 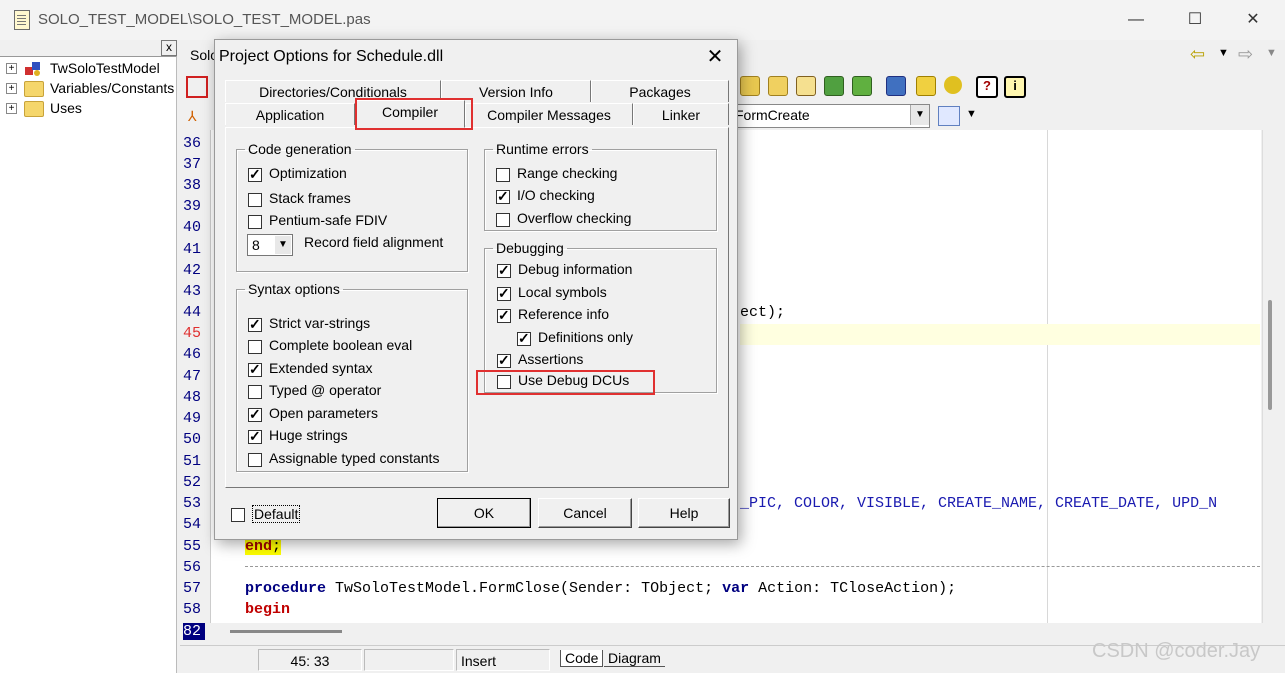 What do you see at coordinates (192, 249) in the screenshot?
I see `line-number: 41` at bounding box center [192, 249].